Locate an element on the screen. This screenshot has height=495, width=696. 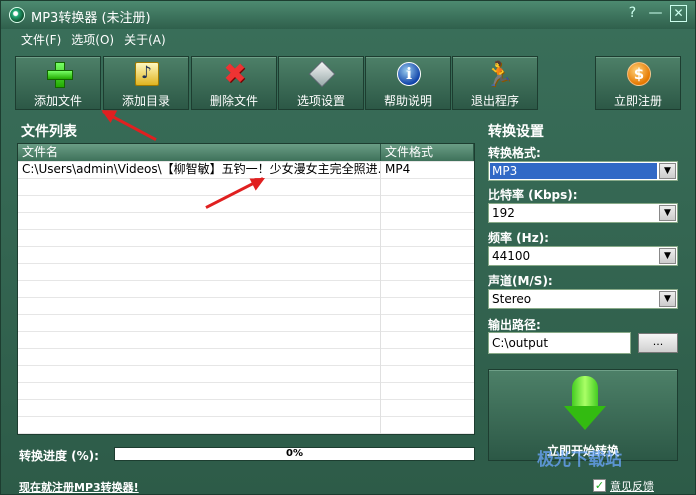
add-file-label: 添加文件 is located at coordinates (57, 101).